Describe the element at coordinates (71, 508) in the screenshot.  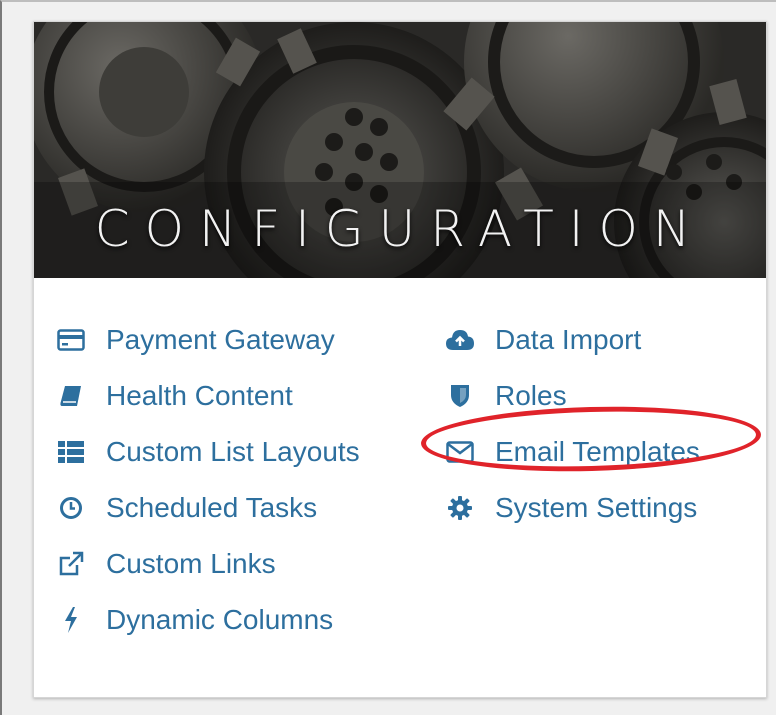
I see `clock-icon` at that location.